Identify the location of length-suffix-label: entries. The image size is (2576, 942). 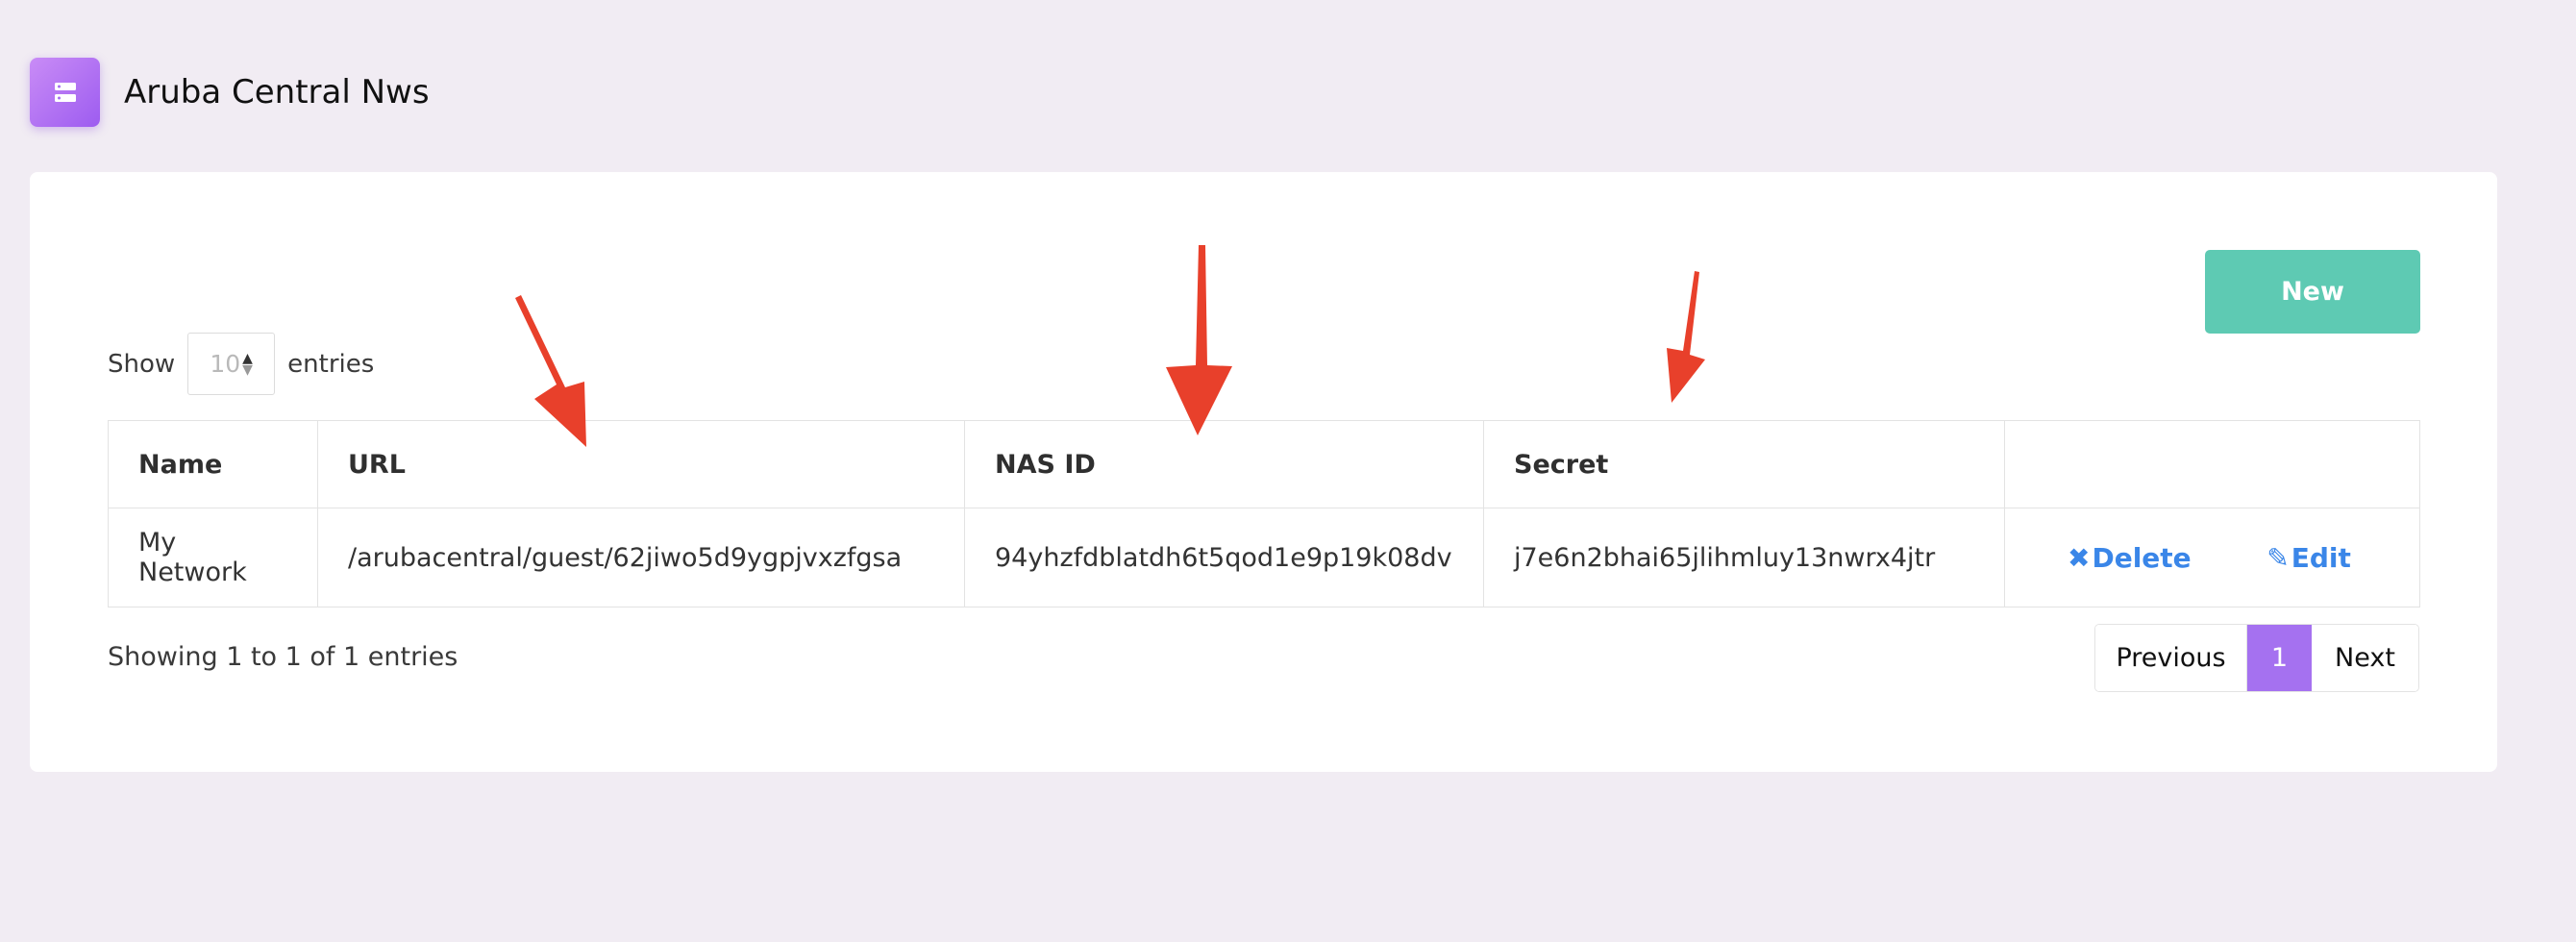
(331, 364).